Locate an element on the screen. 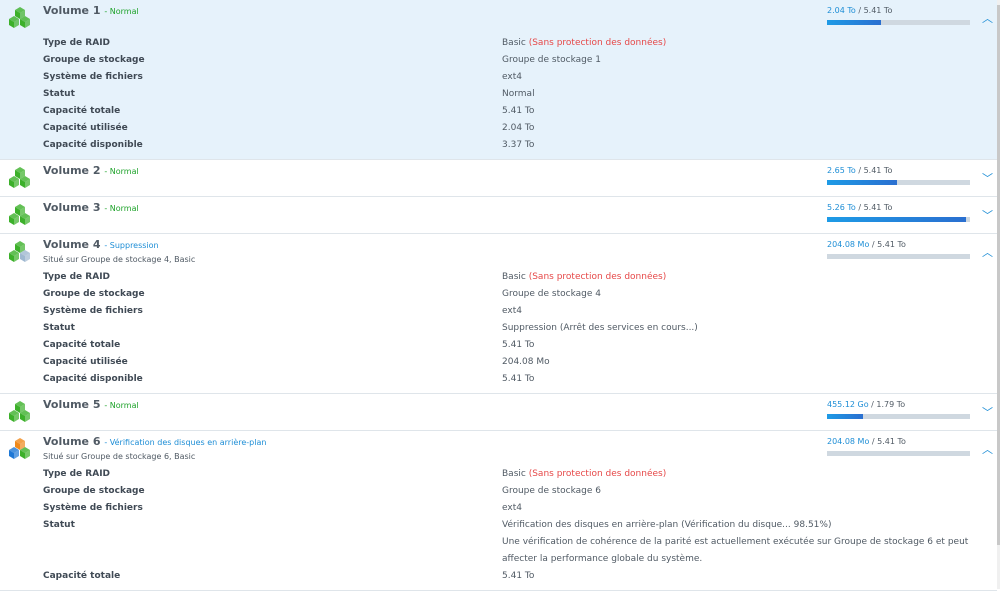 The height and width of the screenshot is (591, 1000). volume-header: Volume 3 - Normal 5.26 To / 5.41 To ﹀ is located at coordinates (498, 215).